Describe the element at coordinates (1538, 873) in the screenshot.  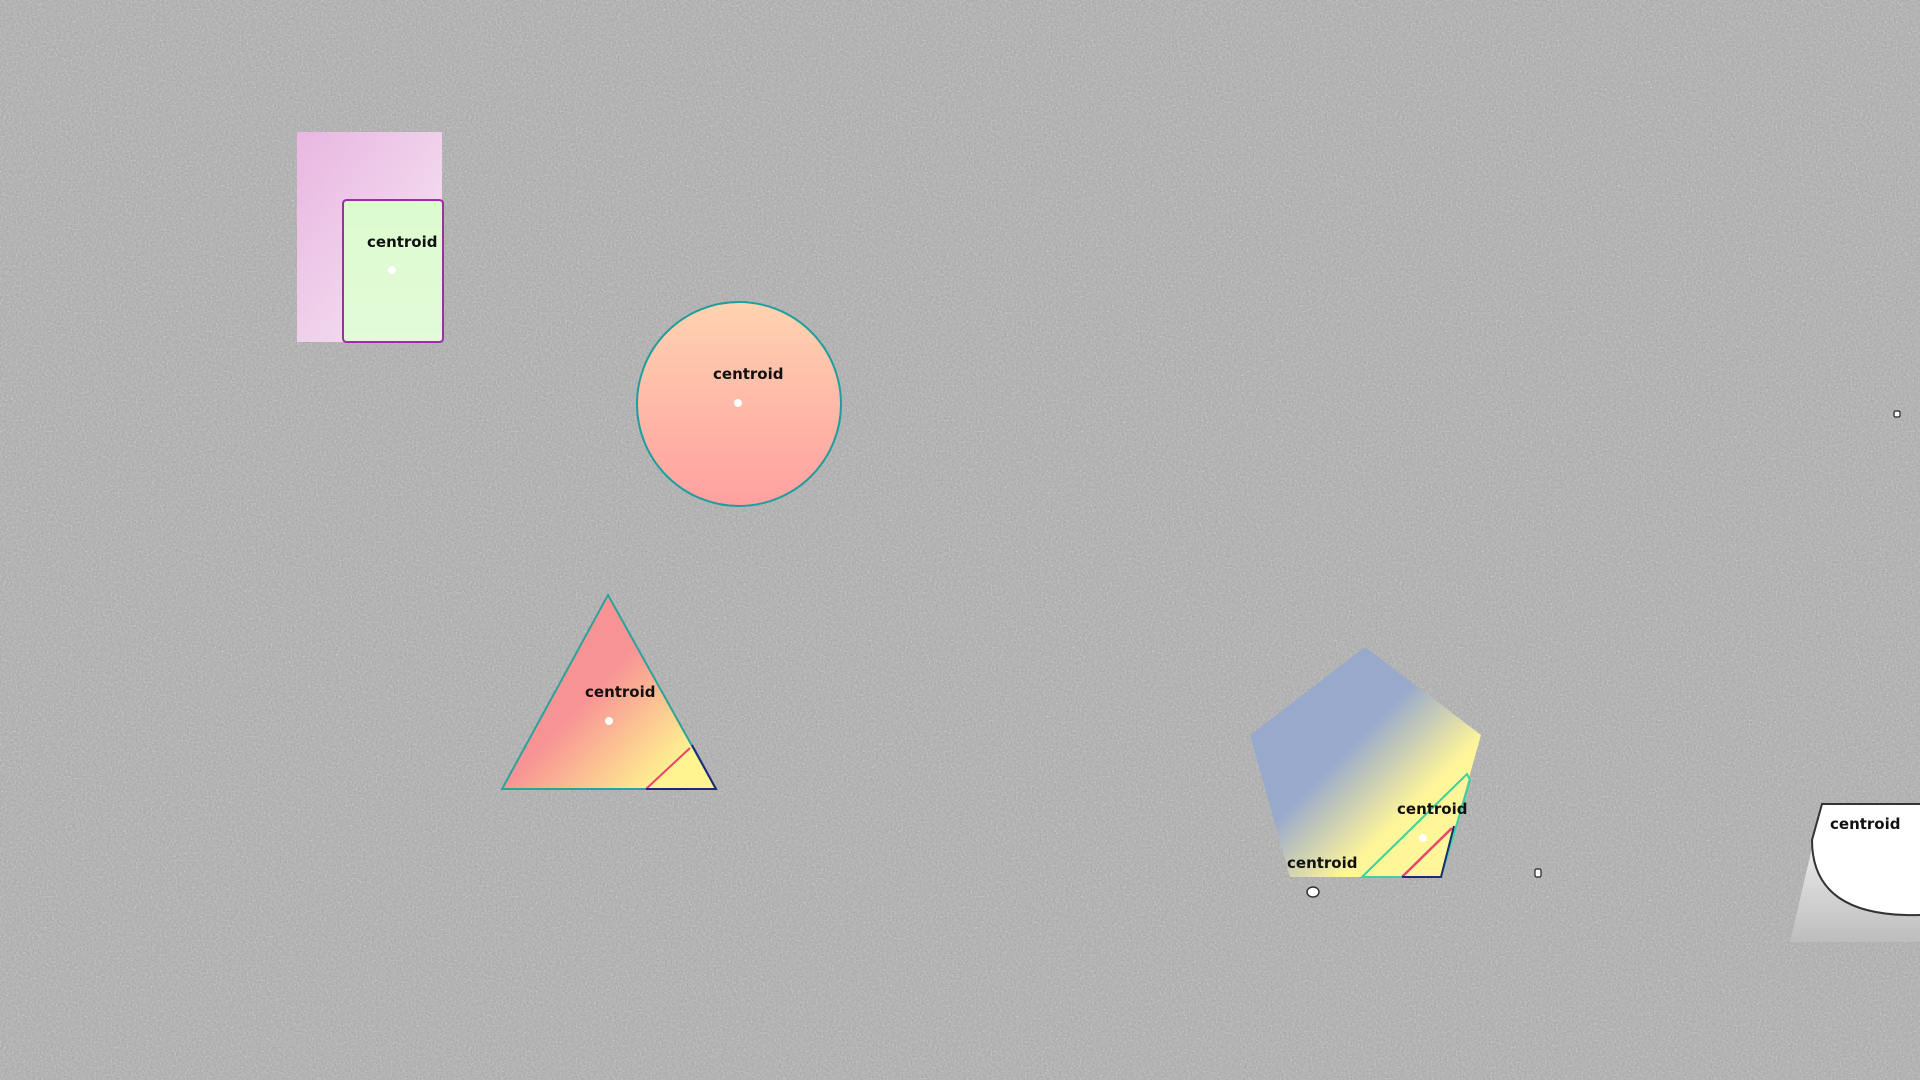
I see `small-marker-right` at that location.